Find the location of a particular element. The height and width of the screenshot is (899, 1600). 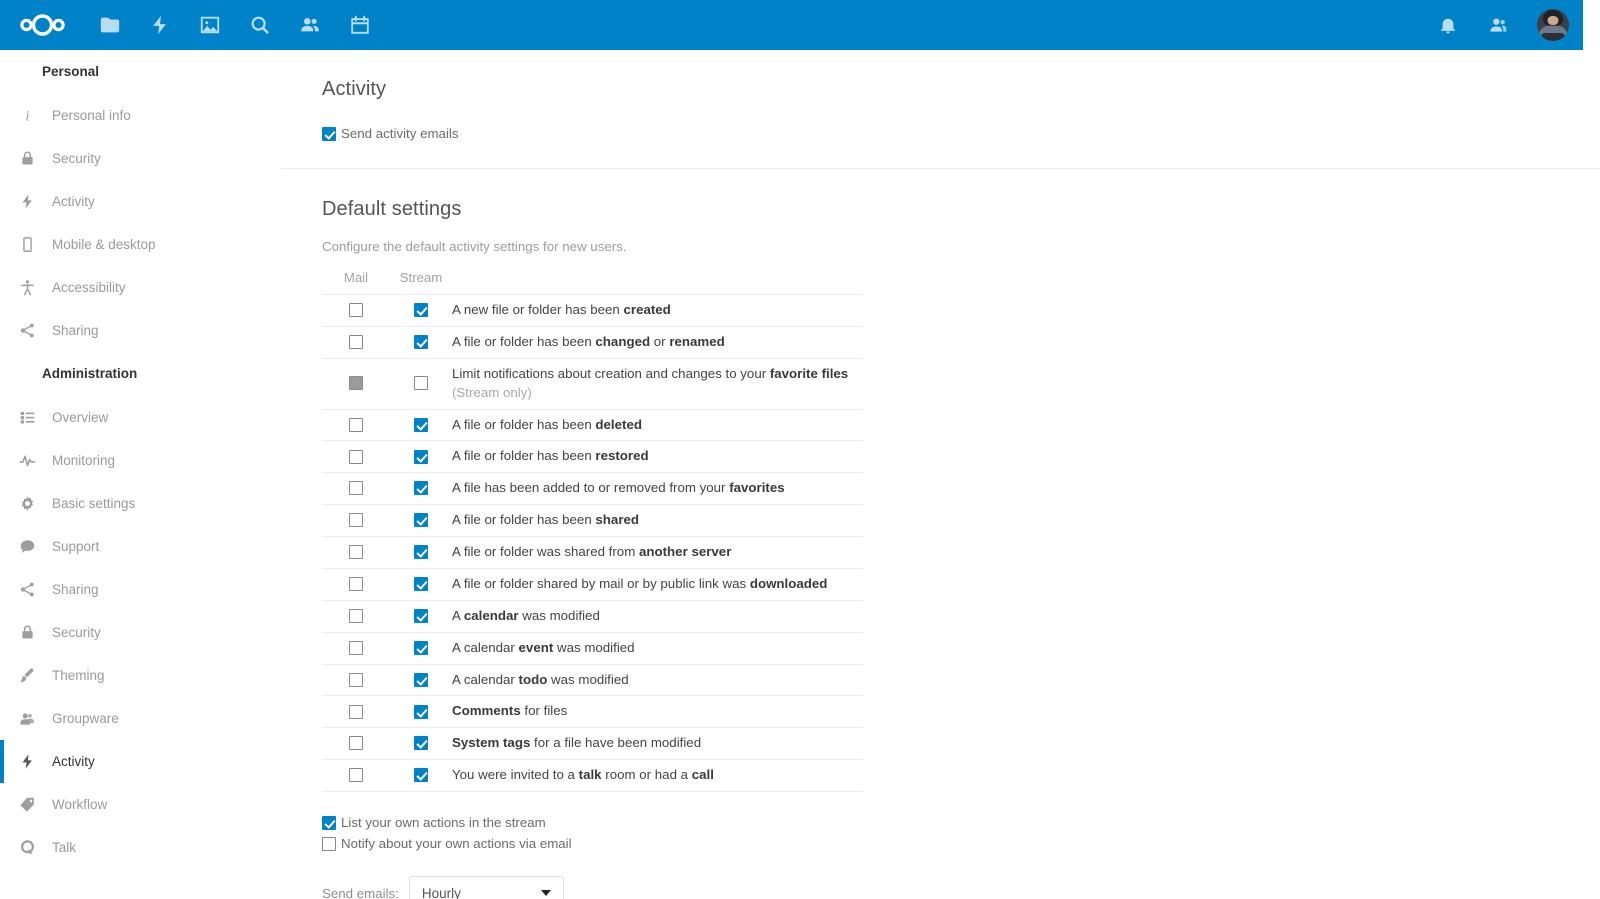

setting-description: A file or folder has been shared is located at coordinates (657, 520).